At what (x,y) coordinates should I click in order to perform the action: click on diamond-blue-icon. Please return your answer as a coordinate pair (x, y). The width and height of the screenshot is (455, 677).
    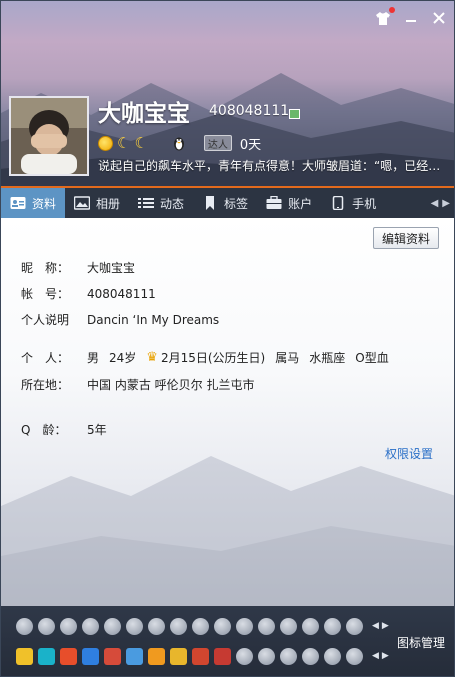
    Looking at the image, I should click on (200, 626).